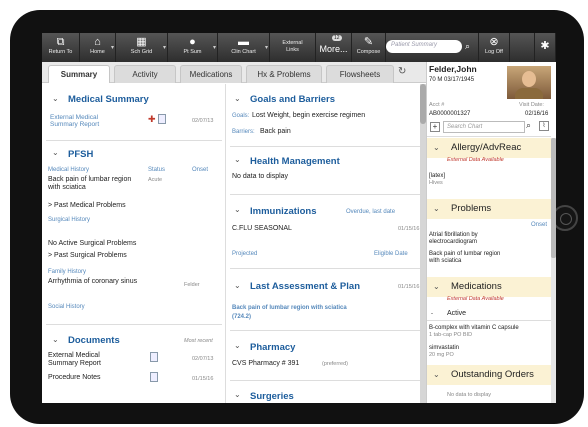 The width and height of the screenshot is (588, 427). I want to click on orders-section-header: ⌄ Outstanding Orders, so click(489, 375).